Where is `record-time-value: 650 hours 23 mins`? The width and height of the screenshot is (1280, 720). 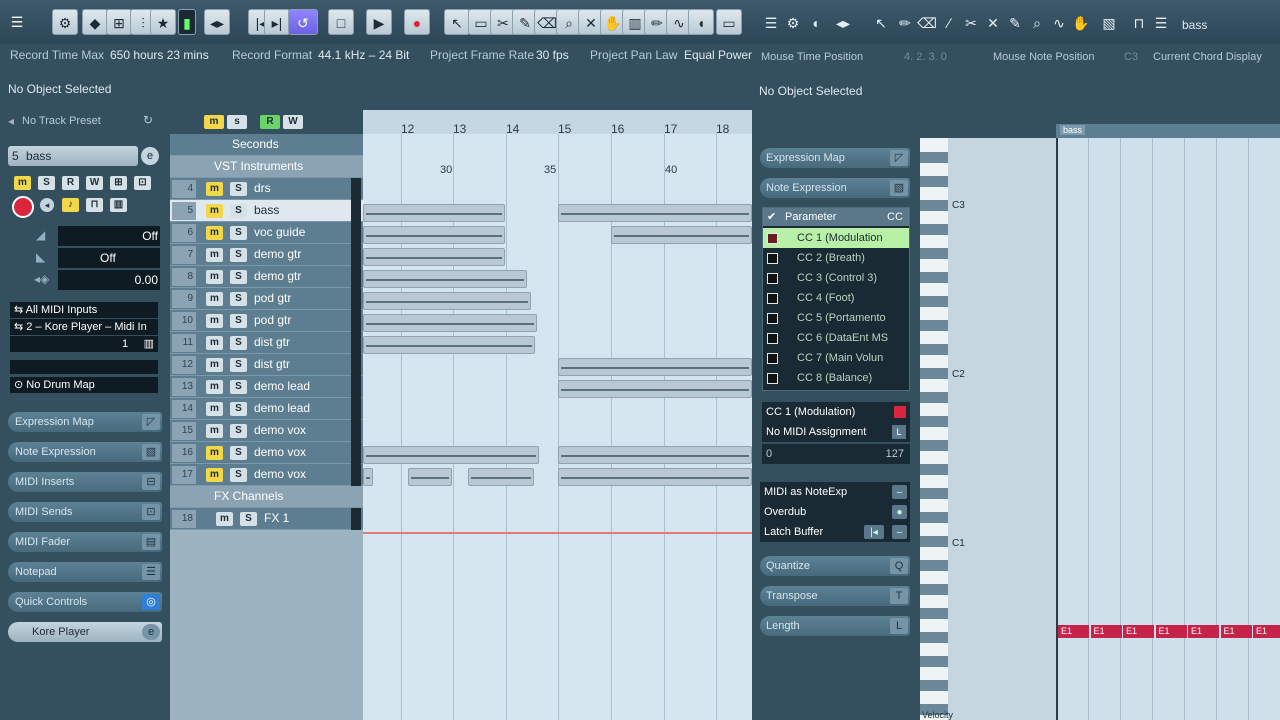
record-time-value: 650 hours 23 mins is located at coordinates (159, 55).